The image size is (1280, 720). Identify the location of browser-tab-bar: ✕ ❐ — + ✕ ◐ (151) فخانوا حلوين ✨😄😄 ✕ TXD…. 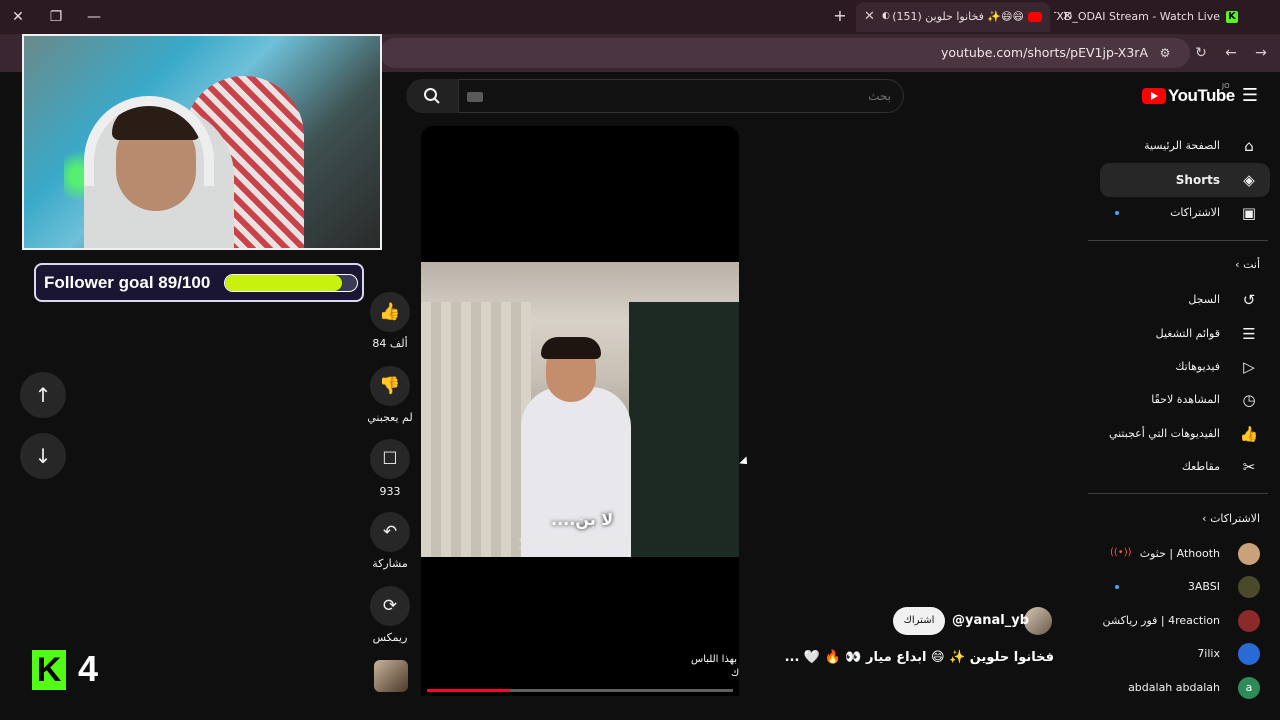
(640, 17).